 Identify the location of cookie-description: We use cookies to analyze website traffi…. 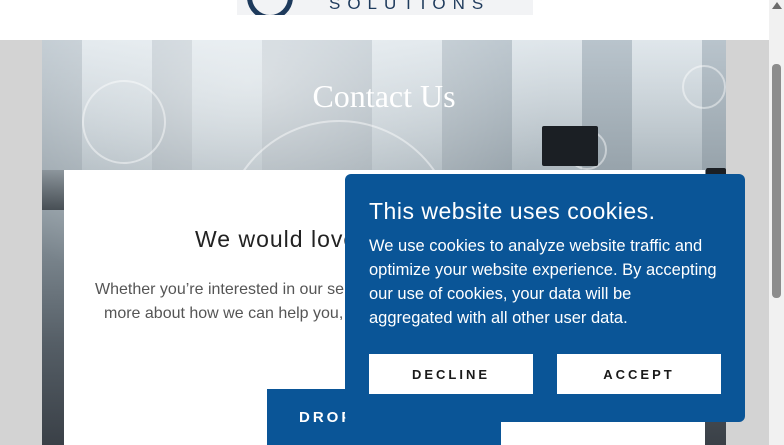
(543, 282).